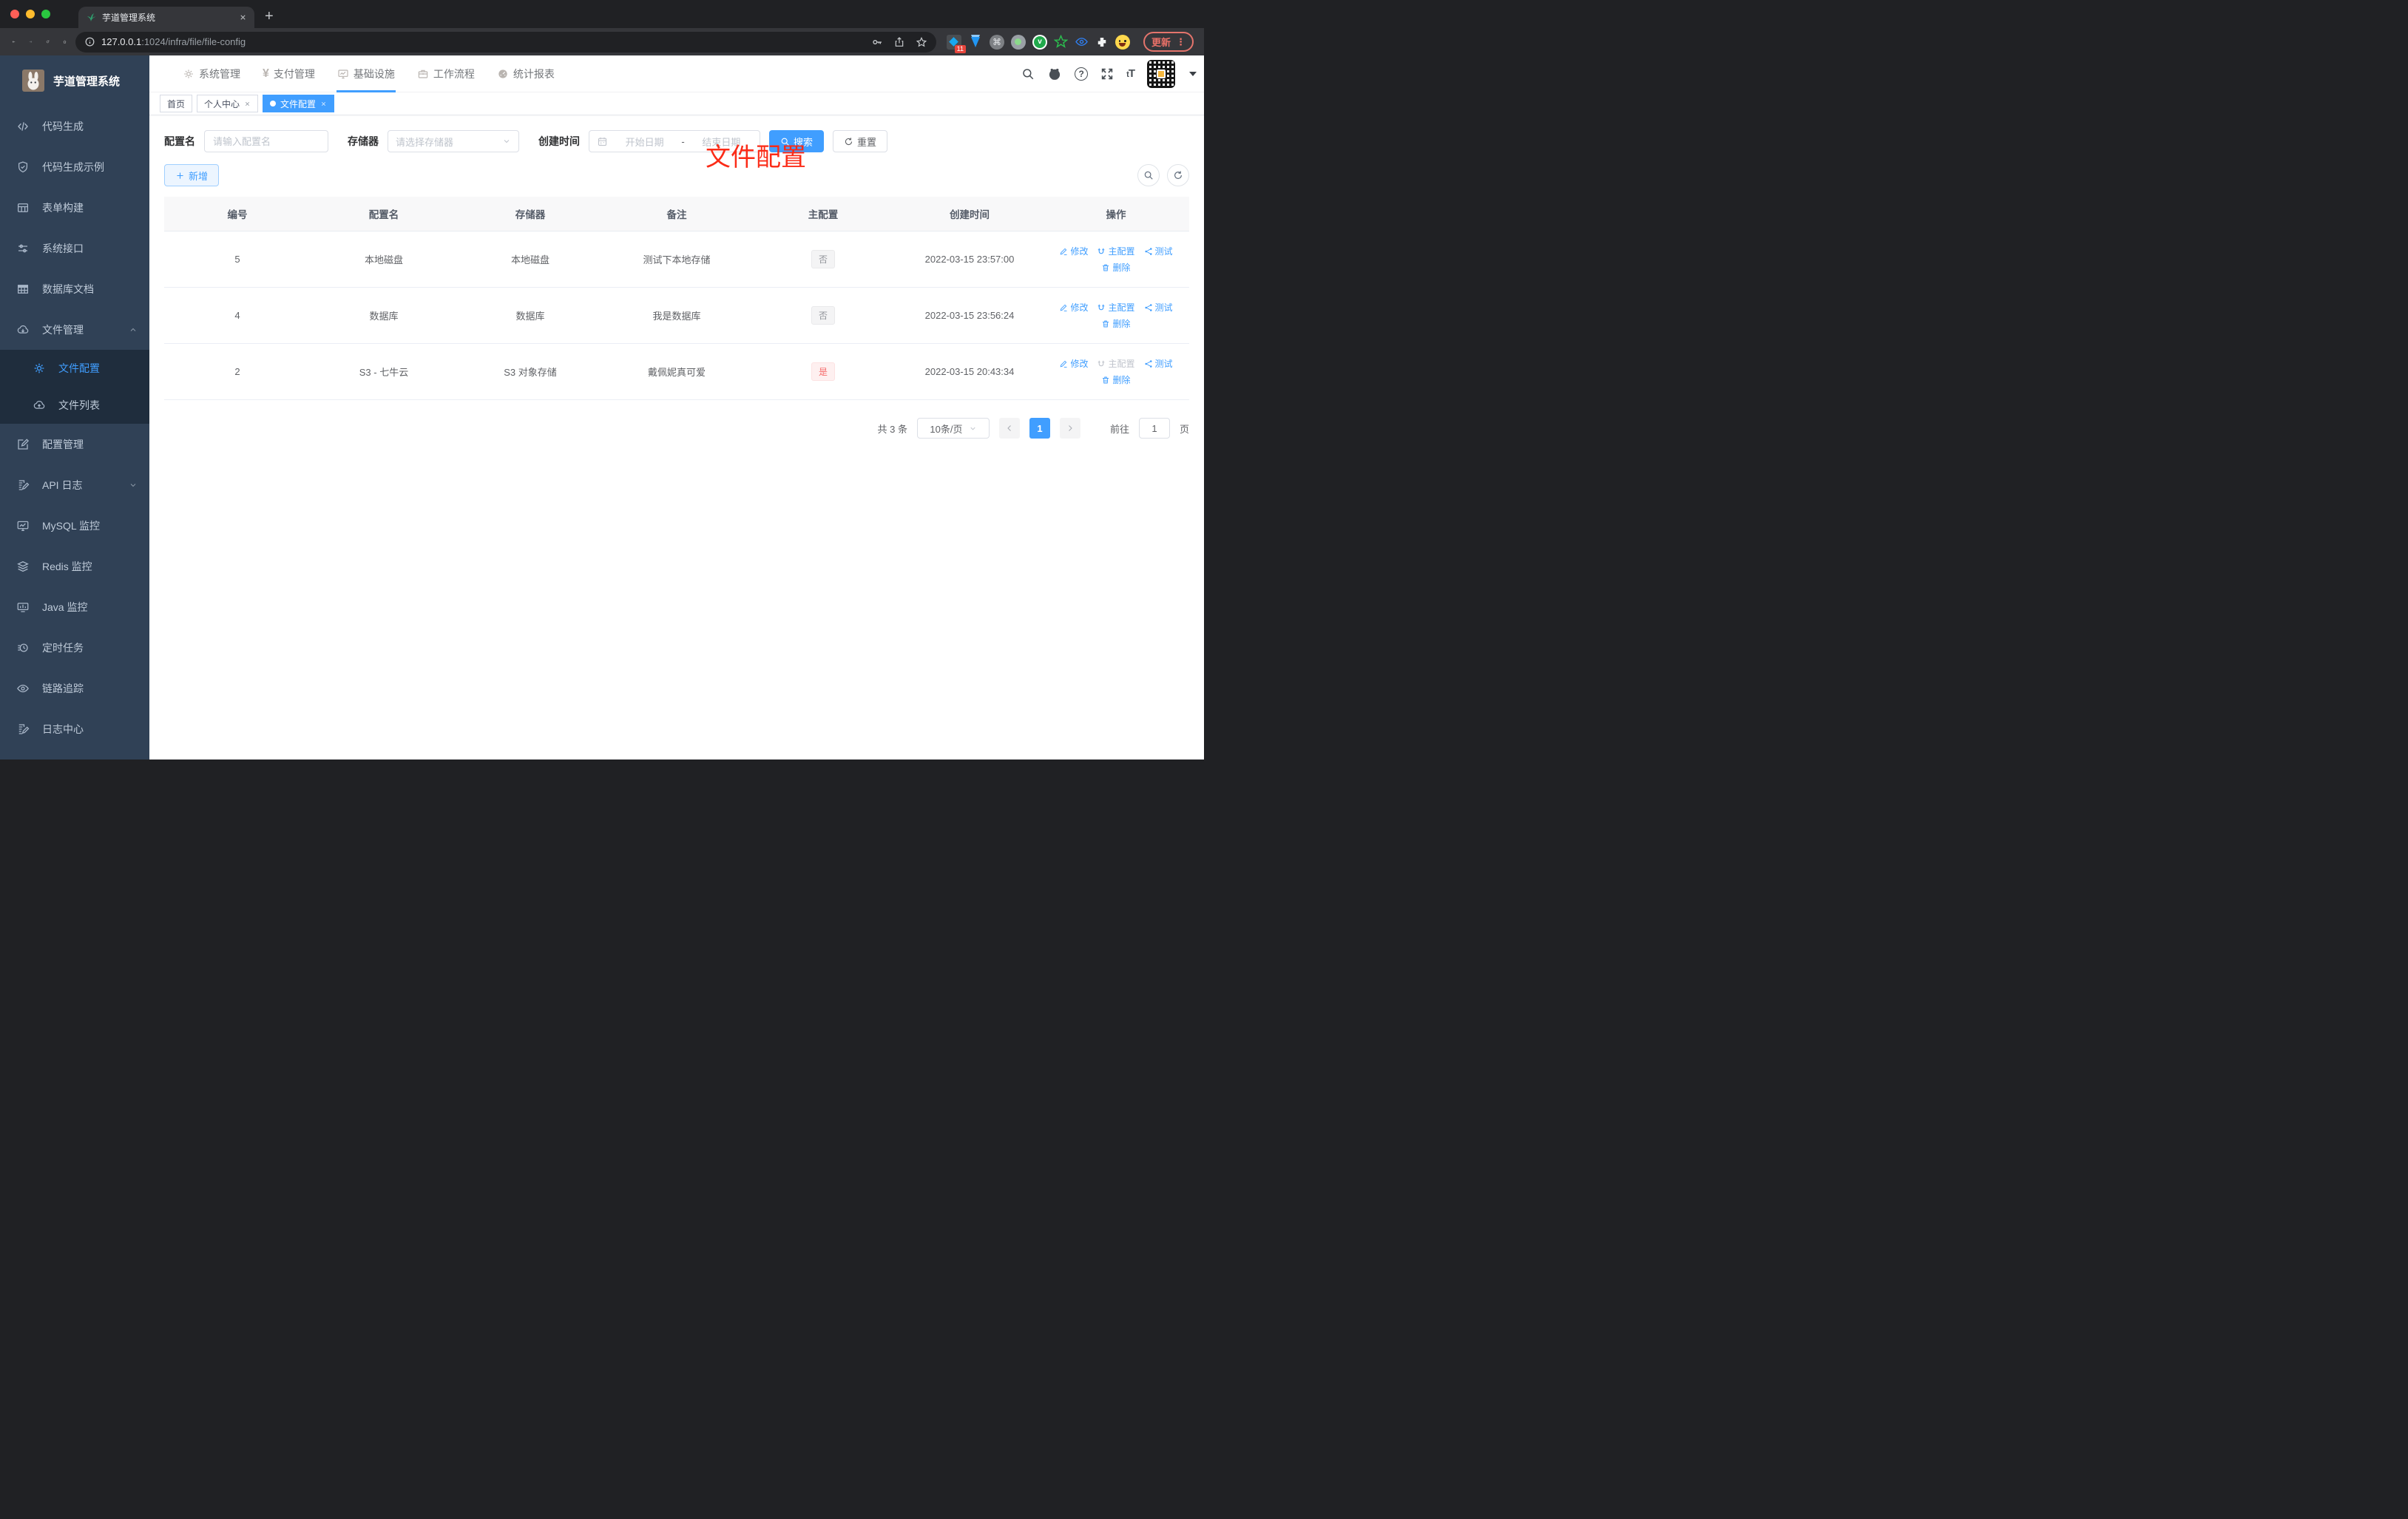  Describe the element at coordinates (956, 43) in the screenshot. I see `extension-pin-icon: 11` at that location.